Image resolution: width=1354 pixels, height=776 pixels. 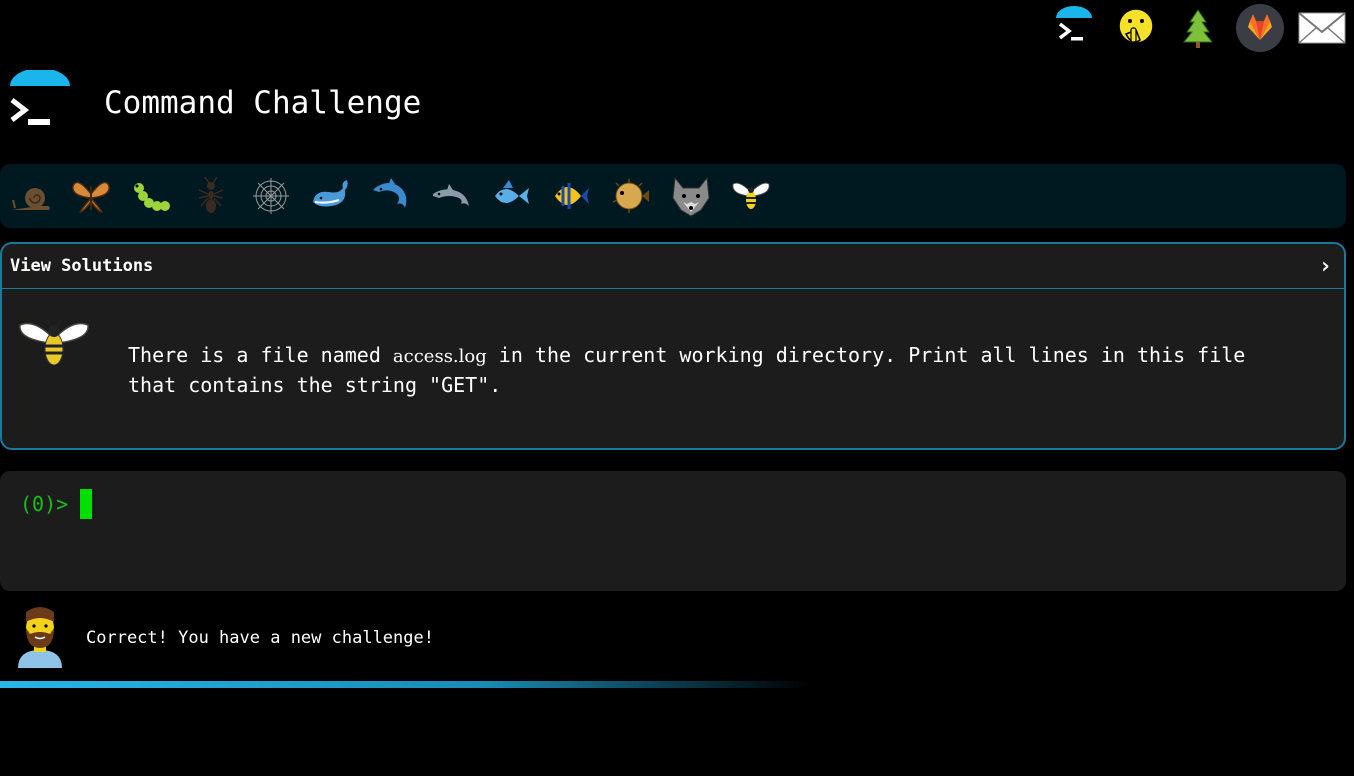 What do you see at coordinates (691, 196) in the screenshot?
I see `wolf-icon` at bounding box center [691, 196].